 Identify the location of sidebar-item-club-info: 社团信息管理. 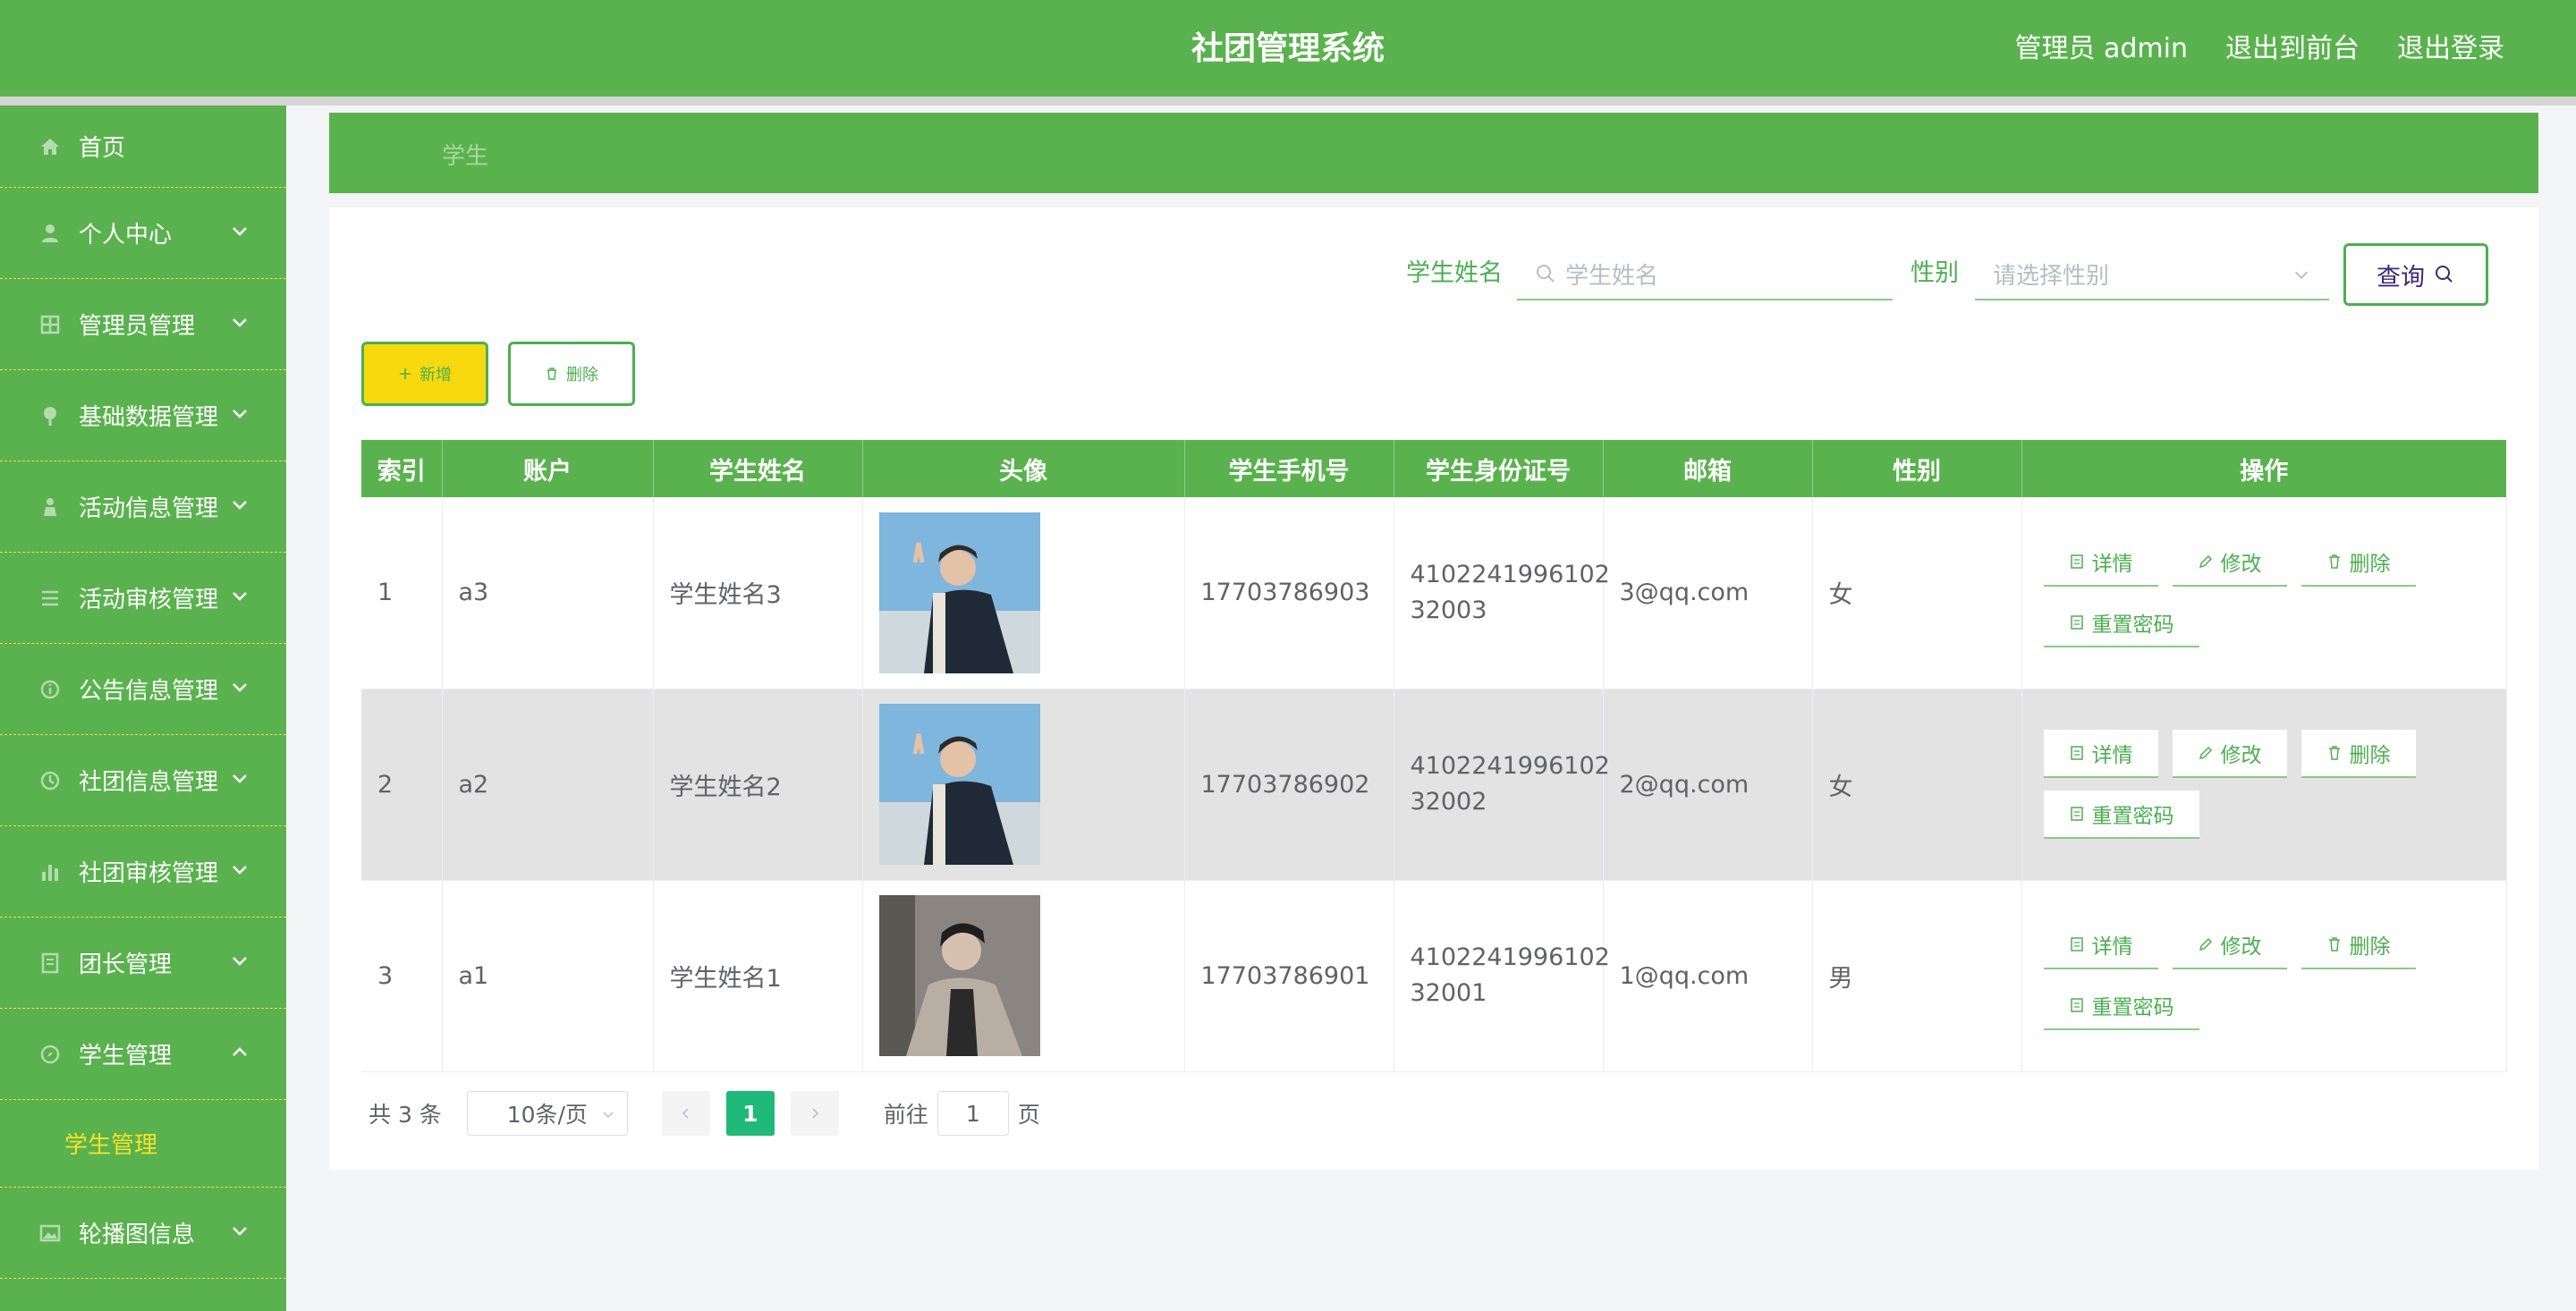
(143, 780).